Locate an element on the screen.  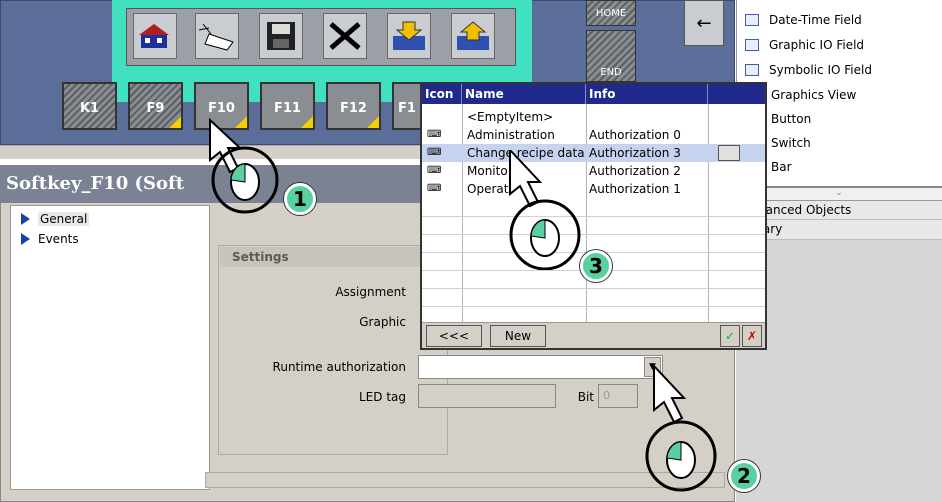
delete-icon is located at coordinates (345, 36).